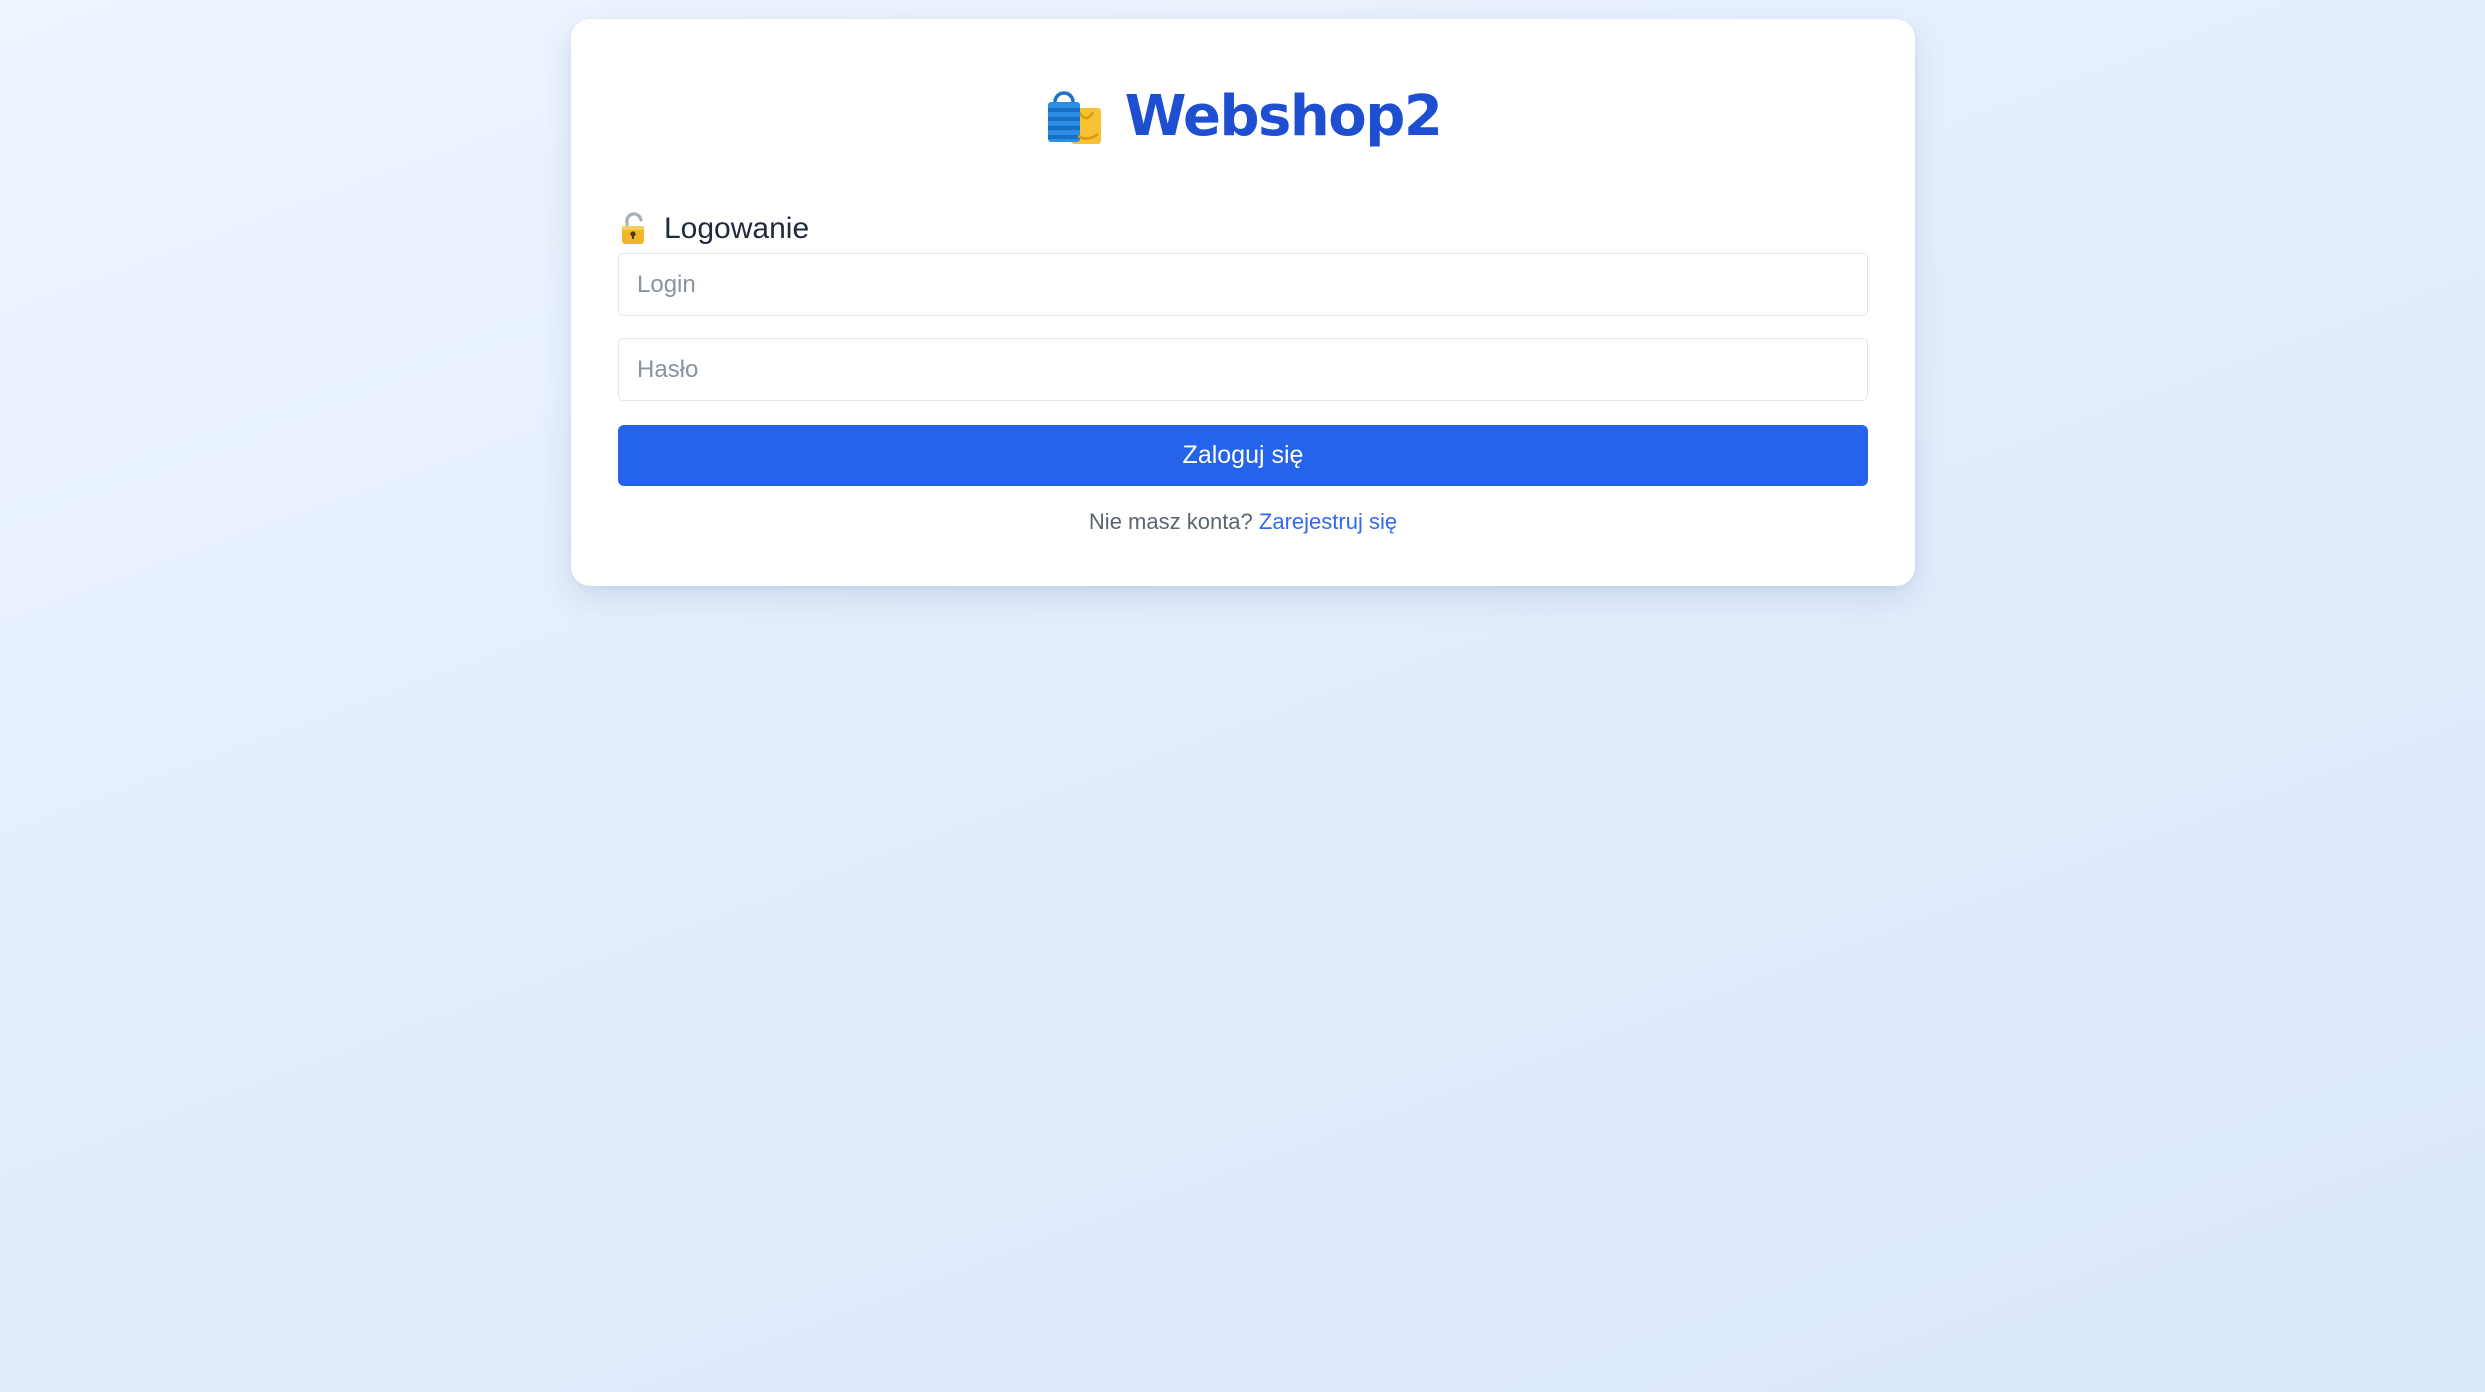 The image size is (2485, 1392). What do you see at coordinates (633, 228) in the screenshot?
I see `lock-icon` at bounding box center [633, 228].